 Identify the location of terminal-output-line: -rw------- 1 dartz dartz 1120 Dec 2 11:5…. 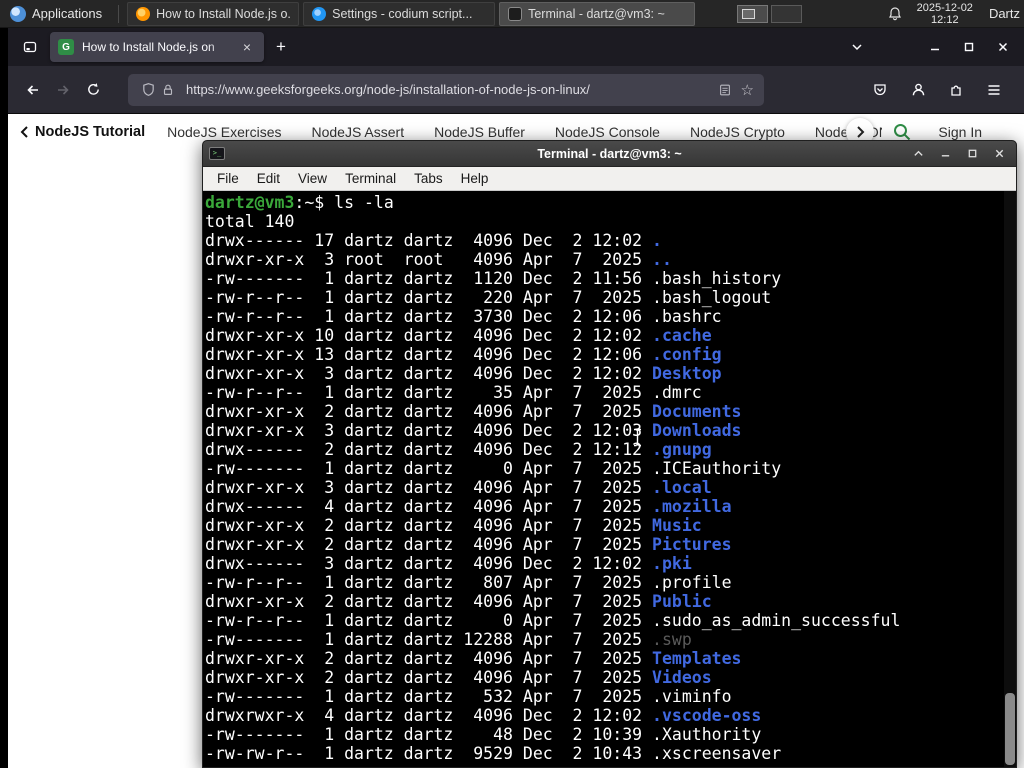
(493, 278).